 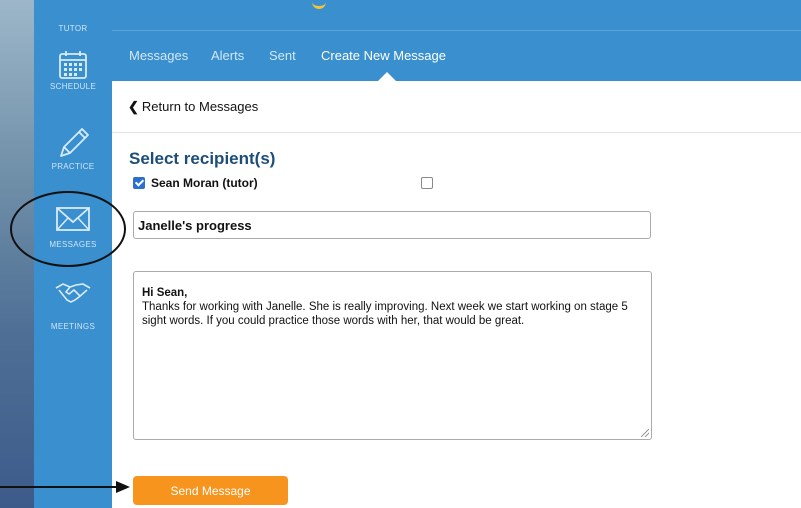 What do you see at coordinates (65, 342) in the screenshot?
I see `annotation-overlay` at bounding box center [65, 342].